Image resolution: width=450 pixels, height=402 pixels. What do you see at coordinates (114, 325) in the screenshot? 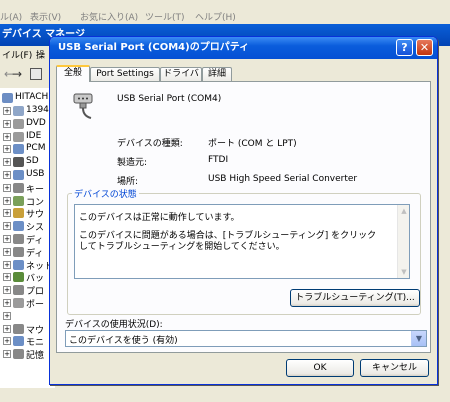
I see `device-usage-label: デバイスの使用状況(D):` at bounding box center [114, 325].